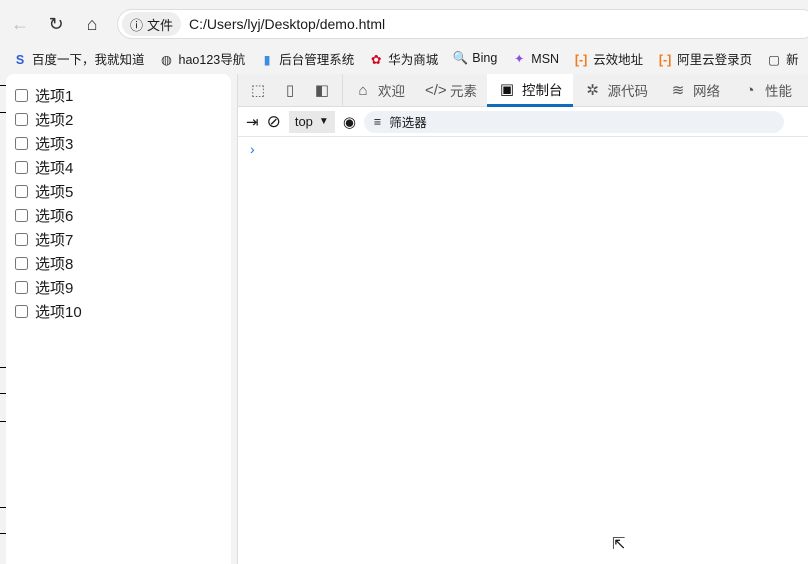 This screenshot has height=564, width=808. What do you see at coordinates (118, 215) in the screenshot?
I see `option-item: 选项6` at bounding box center [118, 215].